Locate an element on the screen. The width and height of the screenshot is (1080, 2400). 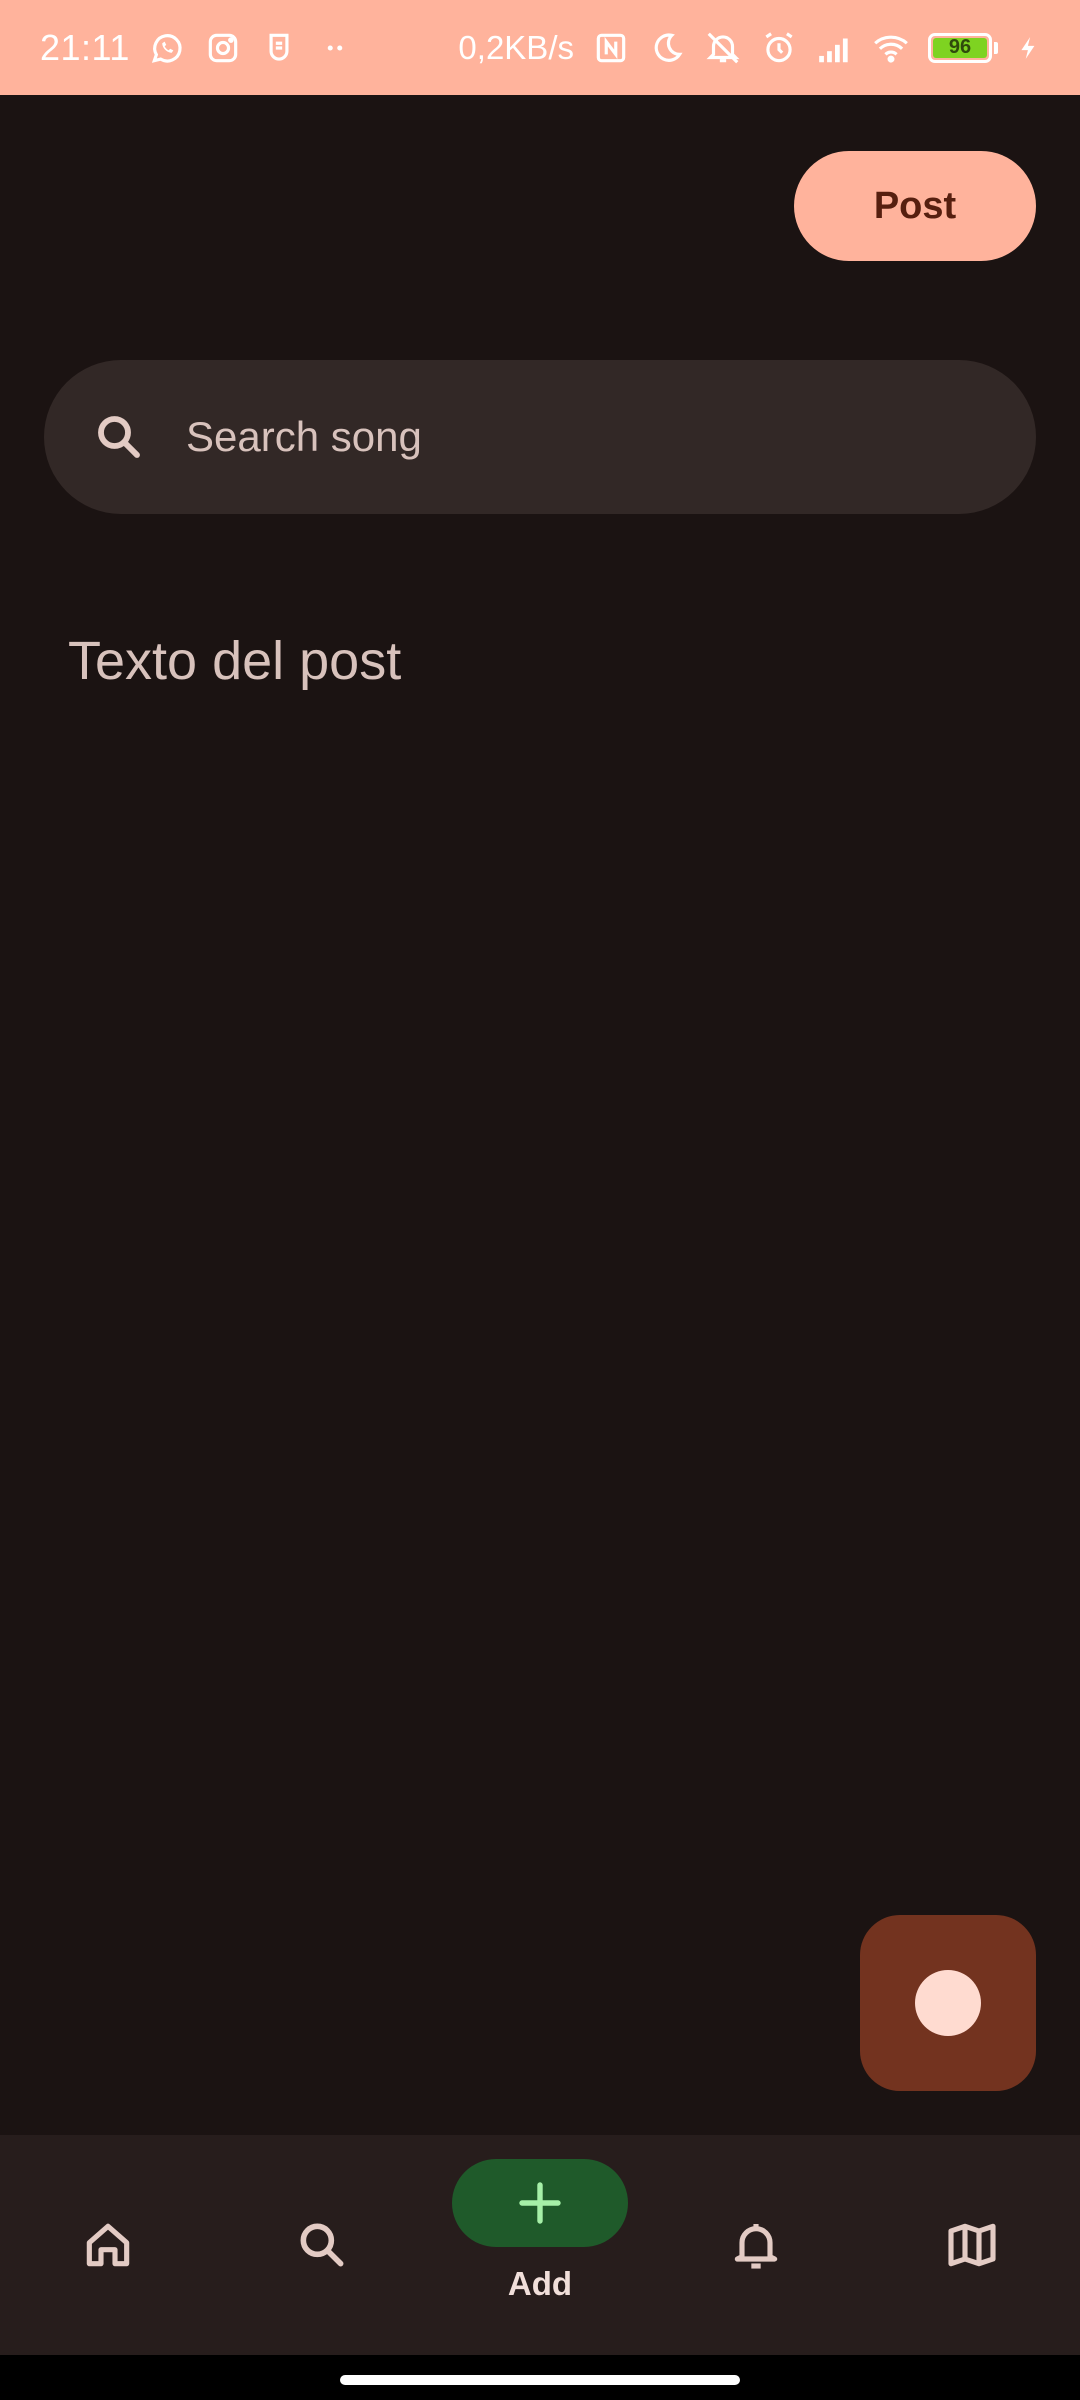
status-time: 21:11 is located at coordinates (85, 47).